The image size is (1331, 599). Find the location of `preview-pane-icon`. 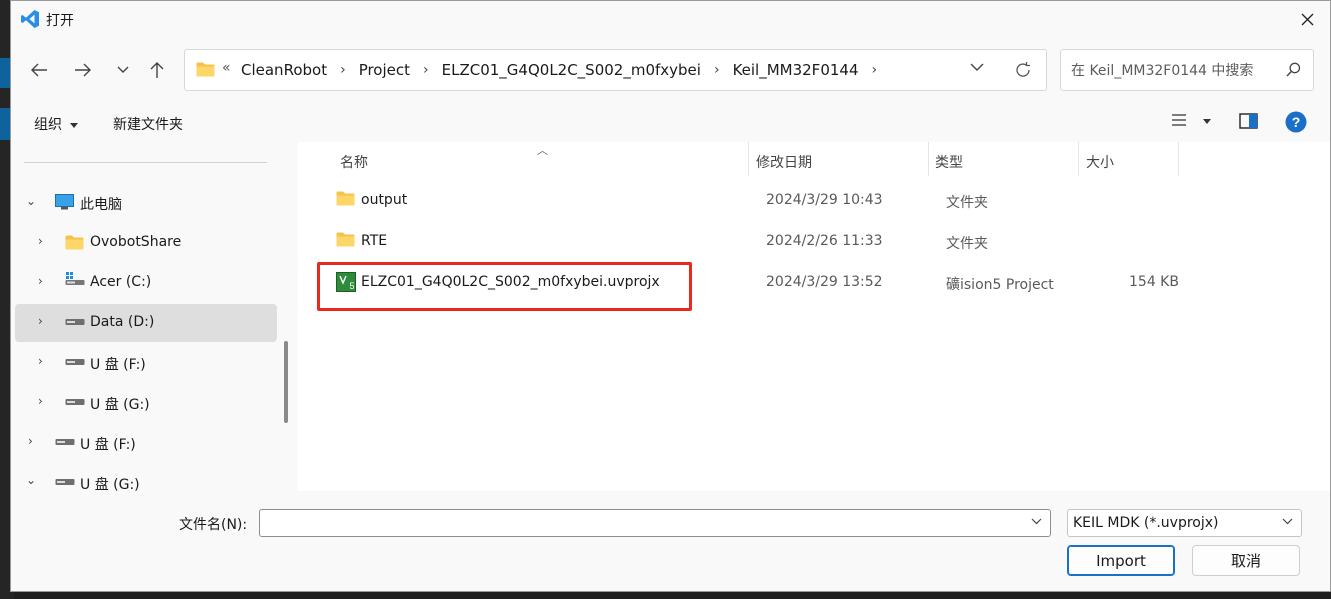

preview-pane-icon is located at coordinates (1248, 121).